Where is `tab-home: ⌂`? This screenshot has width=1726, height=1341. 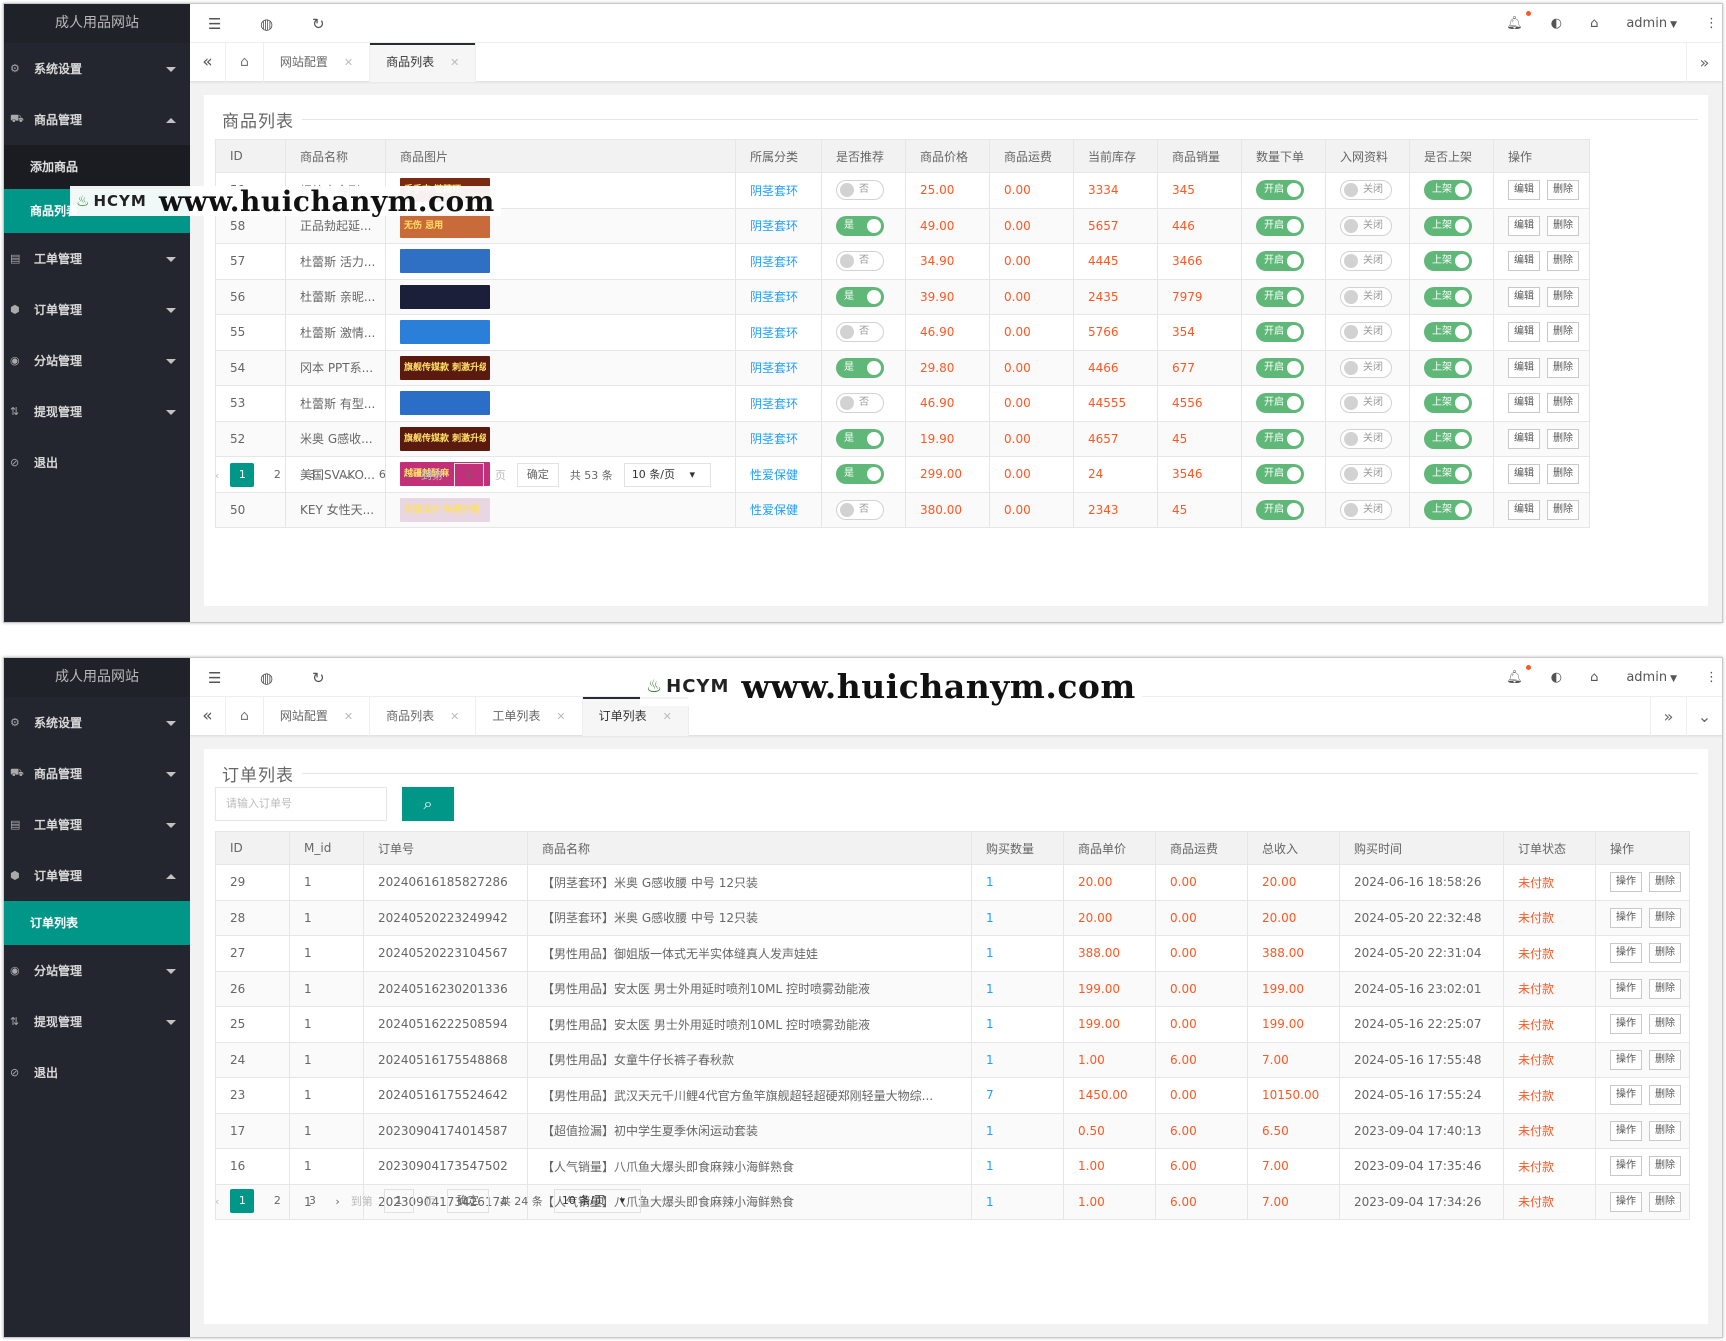
tab-home: ⌂ is located at coordinates (245, 62).